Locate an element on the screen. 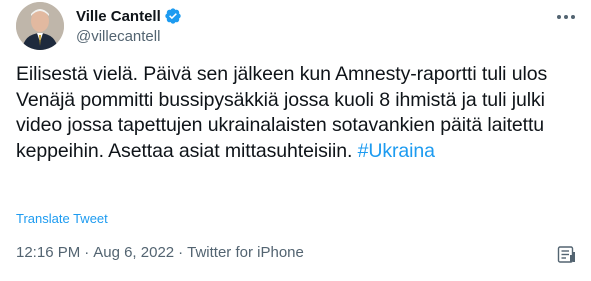  name-row: Ville Cantell is located at coordinates (129, 16).